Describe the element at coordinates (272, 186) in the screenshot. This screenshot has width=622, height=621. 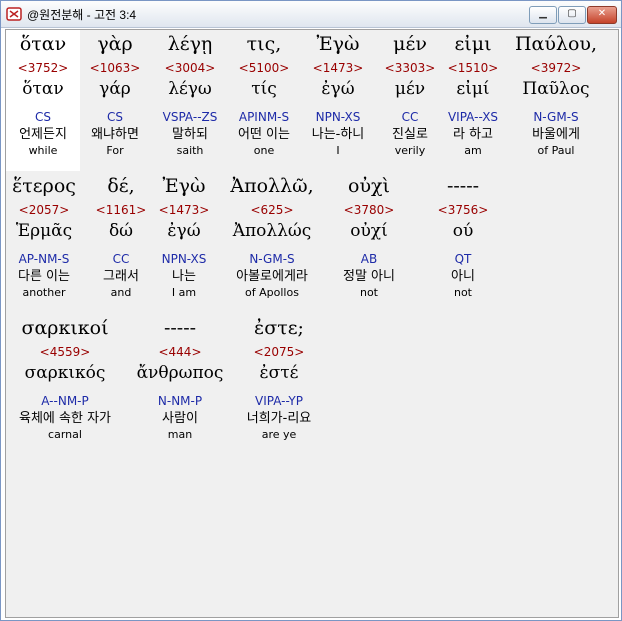
I see `greek-surface: Ἀπολλῶ,` at that location.